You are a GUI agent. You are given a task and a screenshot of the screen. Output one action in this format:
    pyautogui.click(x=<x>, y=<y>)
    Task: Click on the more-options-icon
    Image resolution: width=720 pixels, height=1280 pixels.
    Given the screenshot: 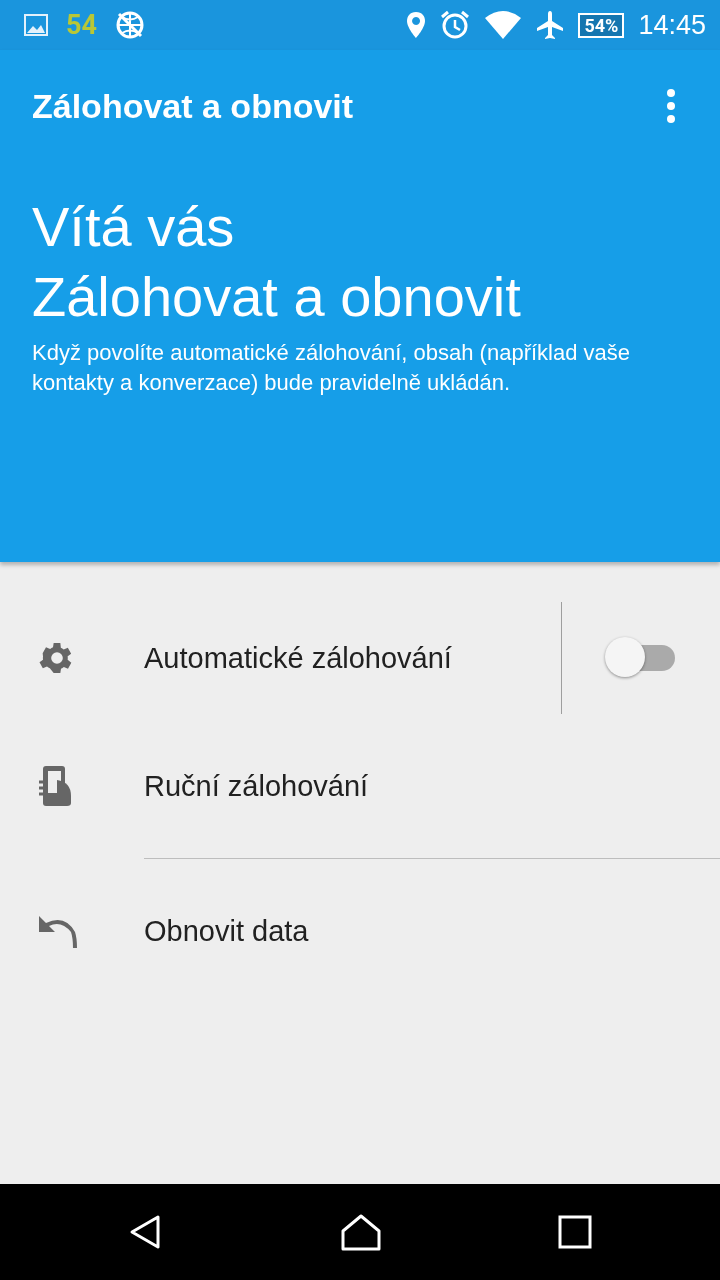 What is the action you would take?
    pyautogui.click(x=671, y=106)
    